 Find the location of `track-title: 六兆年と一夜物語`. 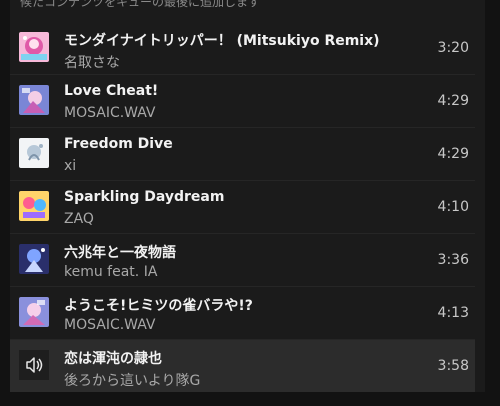

track-title: 六兆年と一夜物語 is located at coordinates (120, 253).